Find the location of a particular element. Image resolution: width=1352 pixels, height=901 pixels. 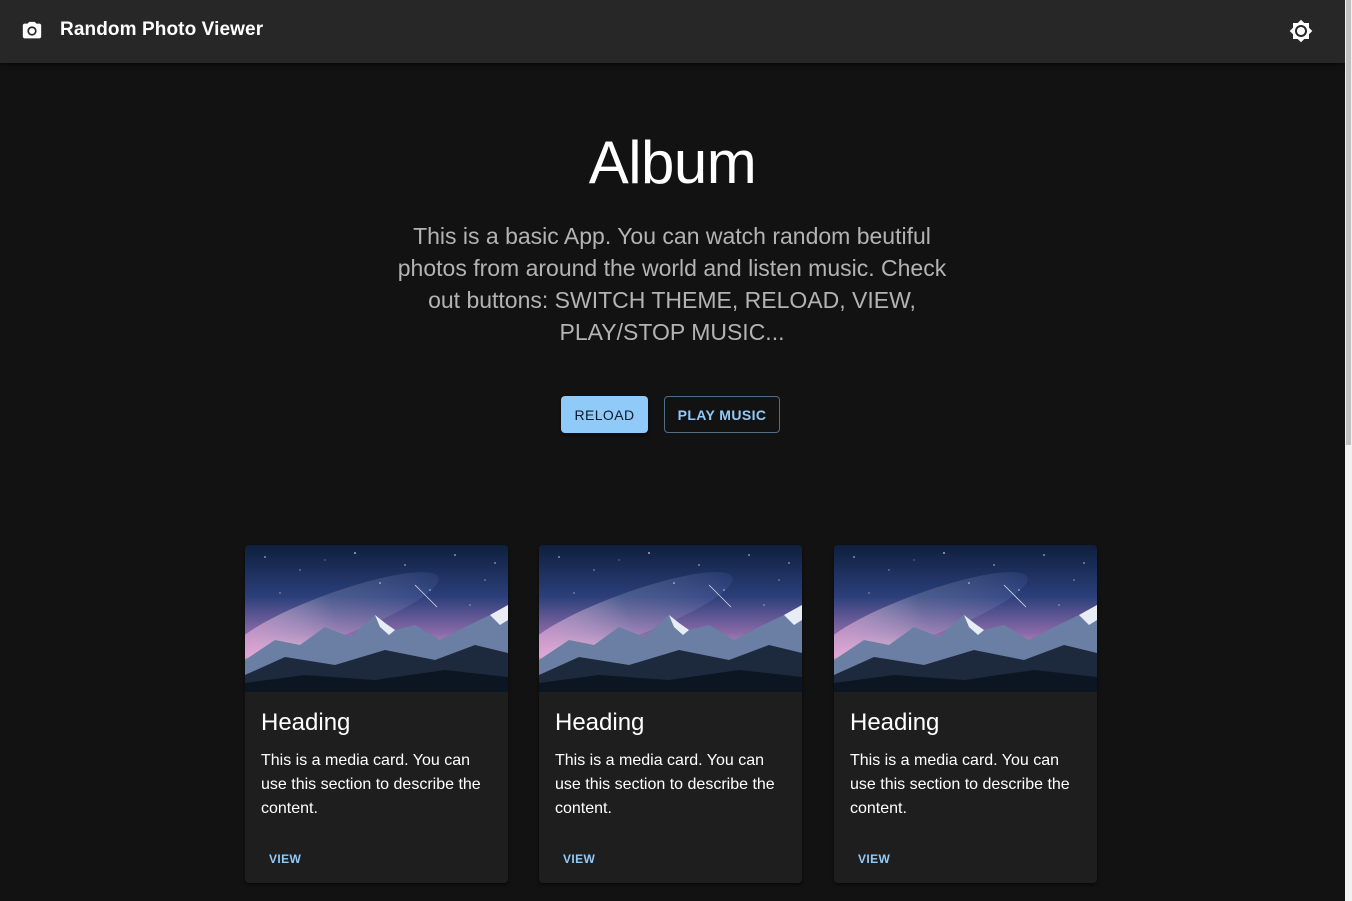

scrollbar-thumb is located at coordinates (1348, 222).